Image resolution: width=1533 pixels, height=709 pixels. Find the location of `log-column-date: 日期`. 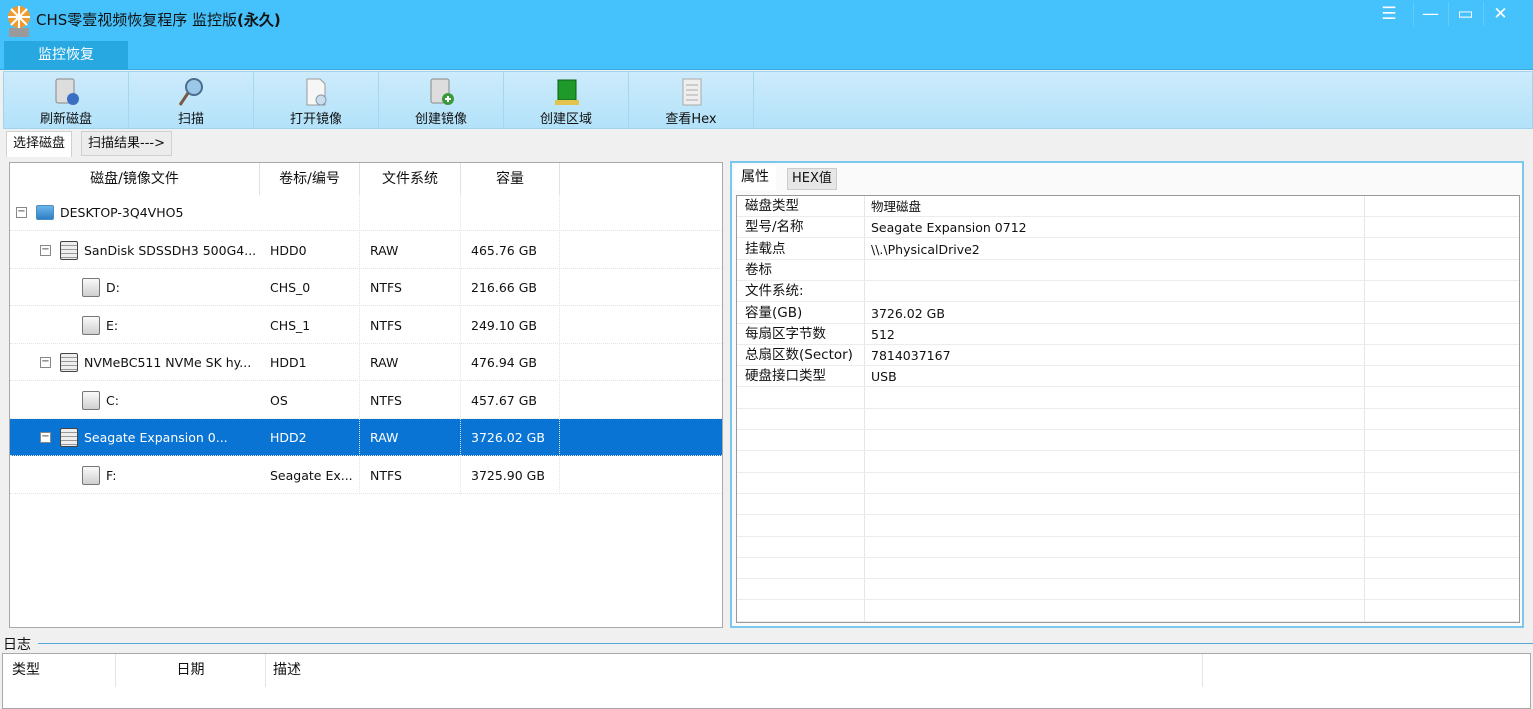

log-column-date: 日期 is located at coordinates (191, 670).